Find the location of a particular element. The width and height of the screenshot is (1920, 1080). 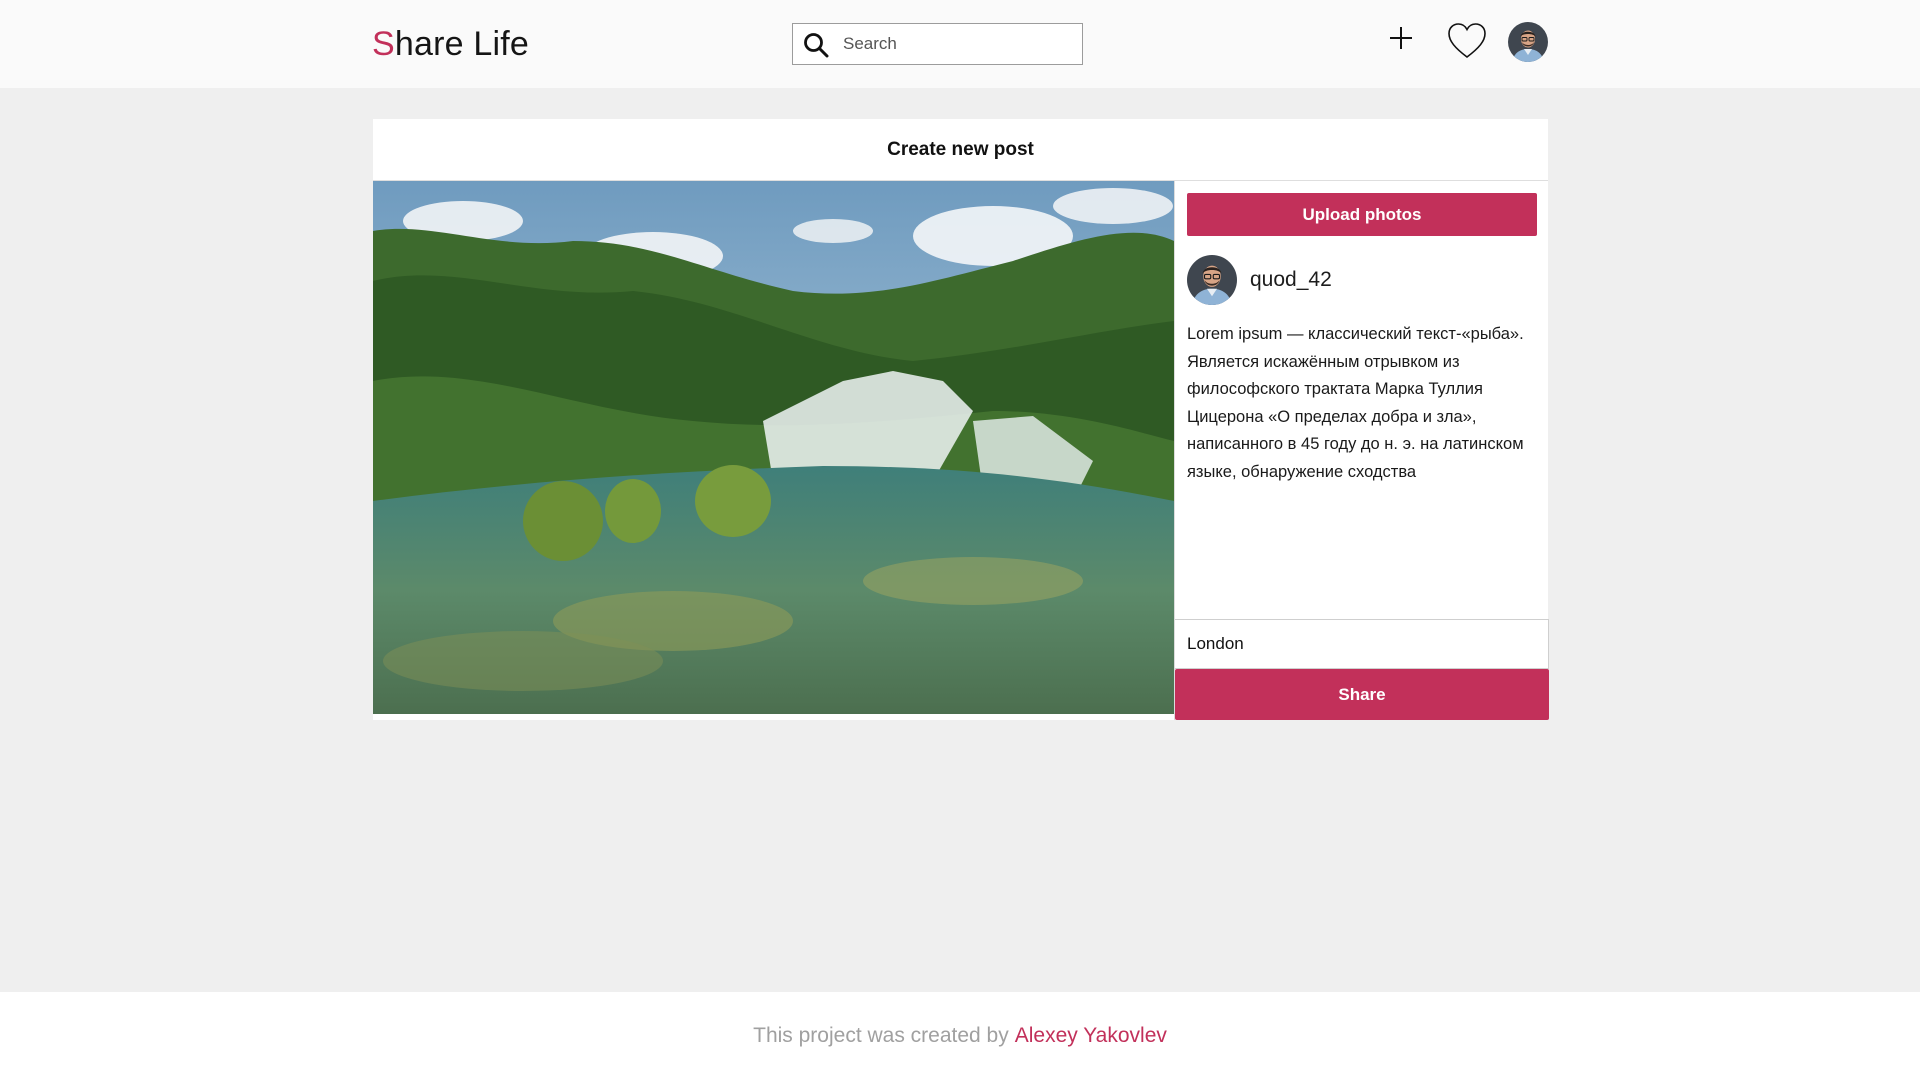

panel-title: Create new post is located at coordinates (960, 150).